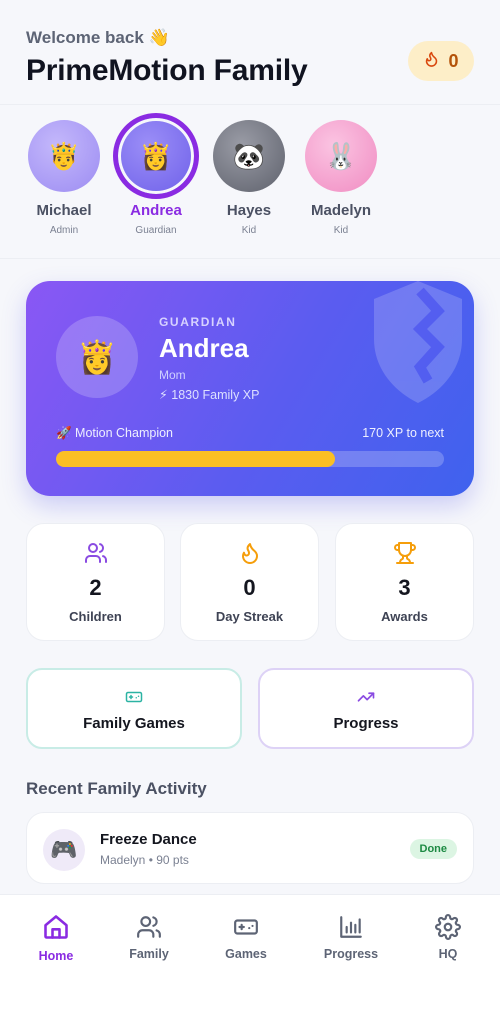 Image resolution: width=500 pixels, height=1024 pixels. I want to click on status-badge: Done, so click(433, 849).